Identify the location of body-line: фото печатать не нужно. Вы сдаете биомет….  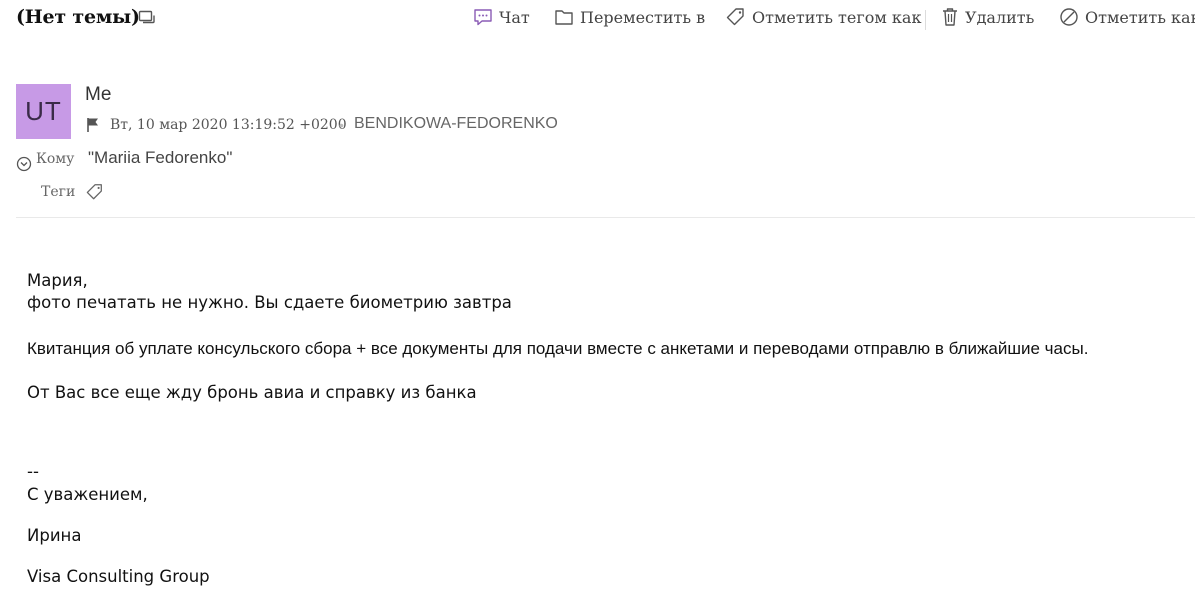
(269, 302).